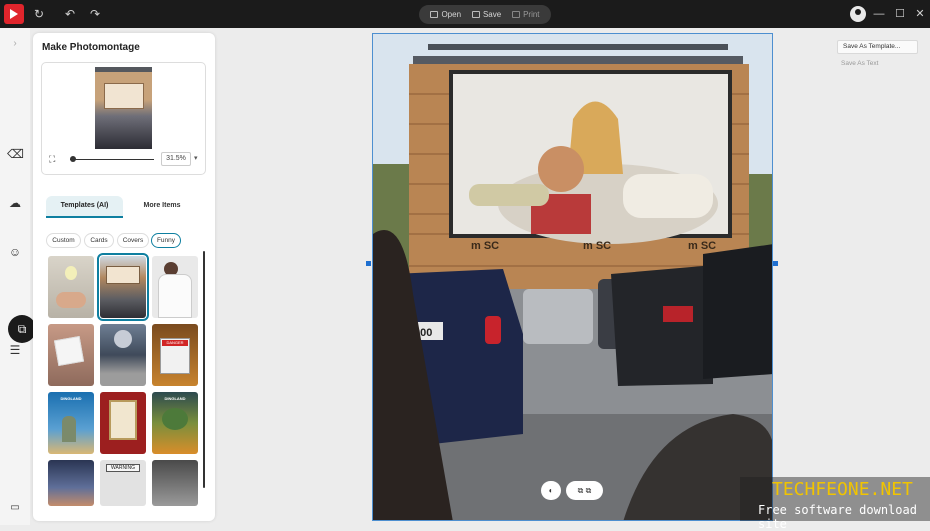  What do you see at coordinates (858, 14) in the screenshot?
I see `user-avatar-icon` at bounding box center [858, 14].